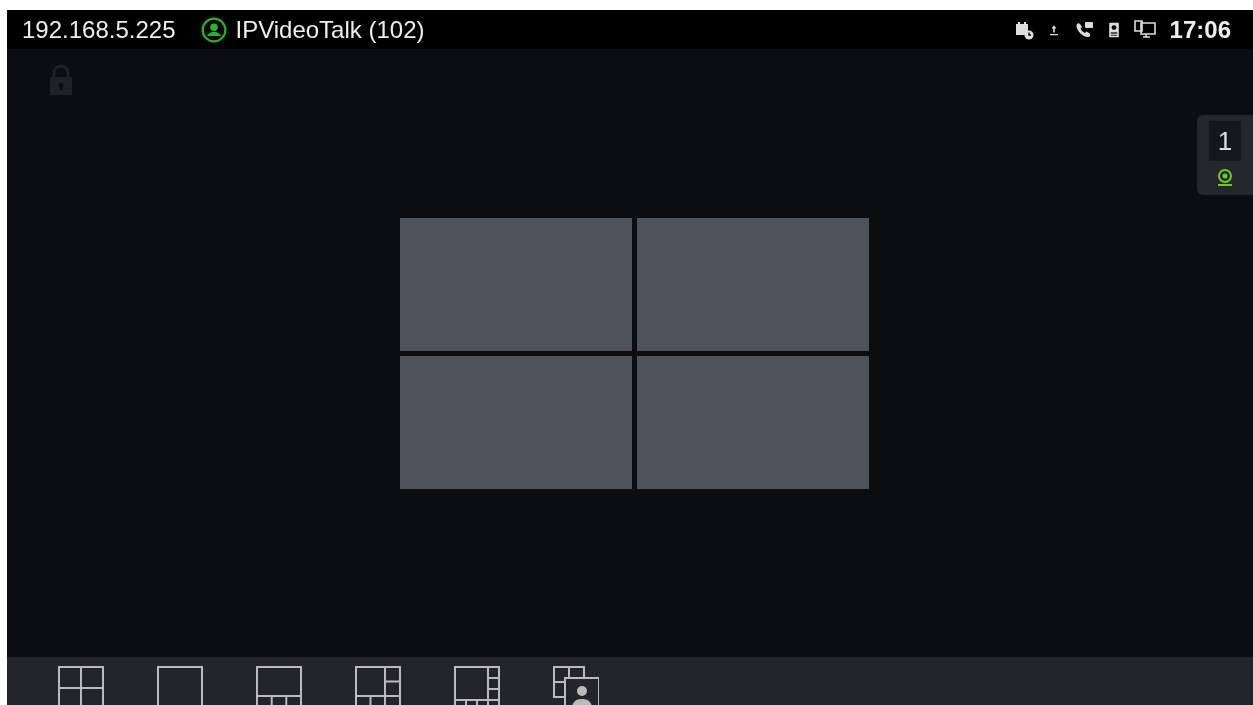 The height and width of the screenshot is (705, 1253). What do you see at coordinates (1144, 29) in the screenshot?
I see `network-icon` at bounding box center [1144, 29].